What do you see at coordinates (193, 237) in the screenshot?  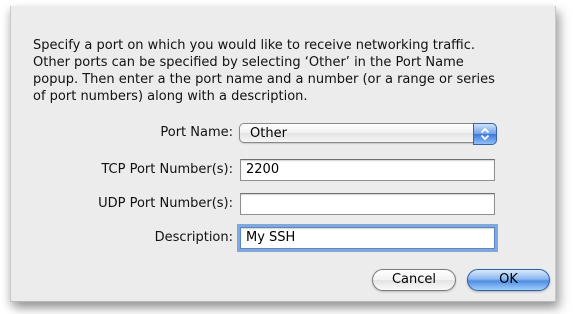 I see `description-label: Description:` at bounding box center [193, 237].